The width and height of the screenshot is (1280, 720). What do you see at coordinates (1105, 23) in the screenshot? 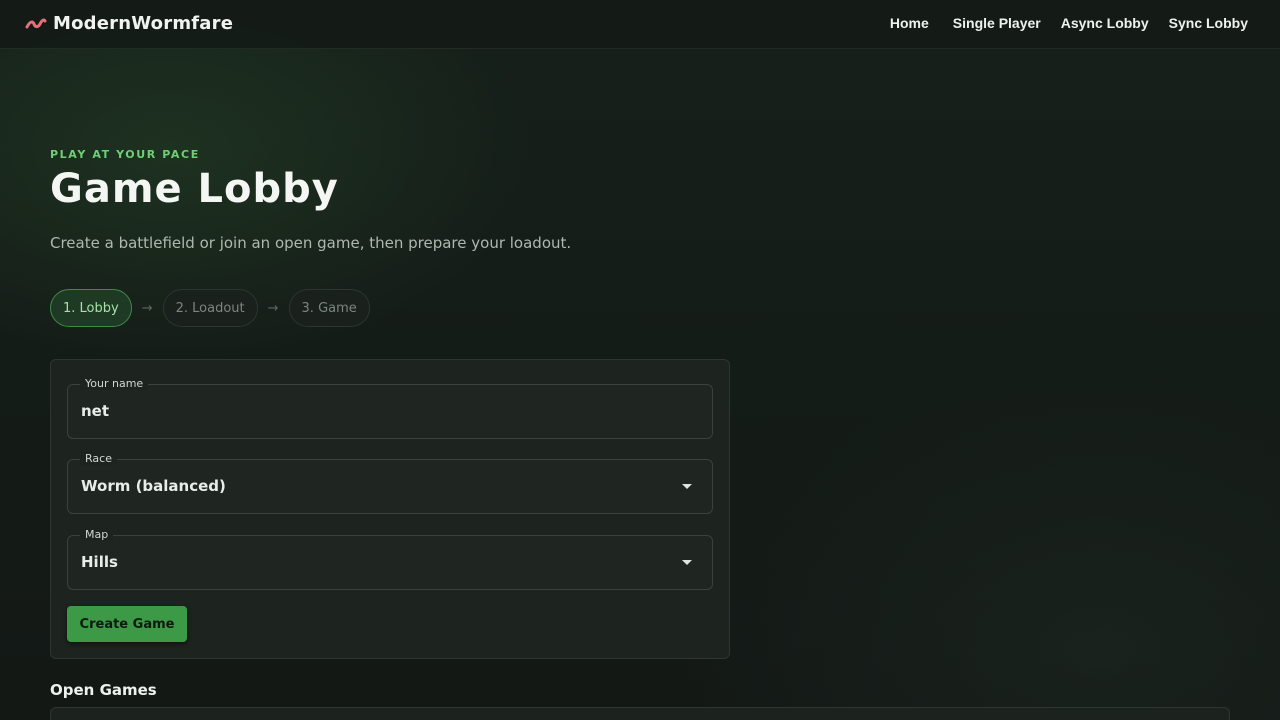
I see `nav-async-lobby: Async Lobby` at bounding box center [1105, 23].